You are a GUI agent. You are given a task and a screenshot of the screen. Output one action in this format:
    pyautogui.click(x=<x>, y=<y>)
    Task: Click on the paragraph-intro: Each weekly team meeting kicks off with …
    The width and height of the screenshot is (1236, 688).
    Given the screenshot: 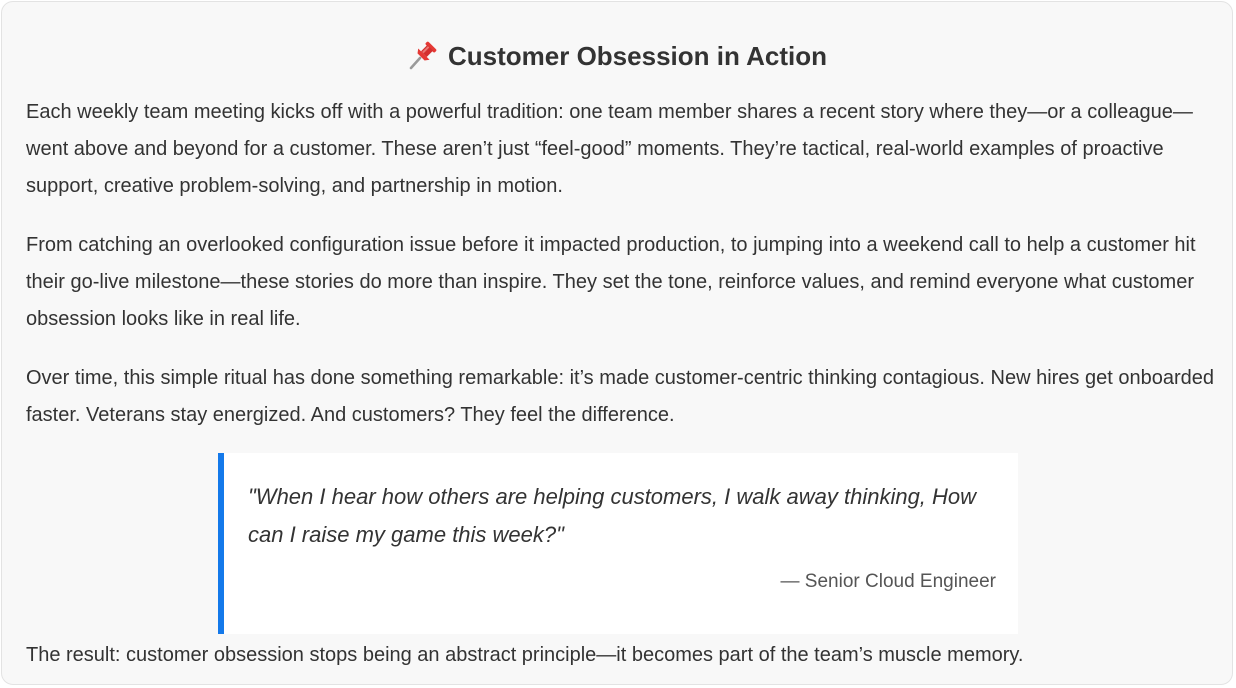 What is the action you would take?
    pyautogui.click(x=609, y=149)
    